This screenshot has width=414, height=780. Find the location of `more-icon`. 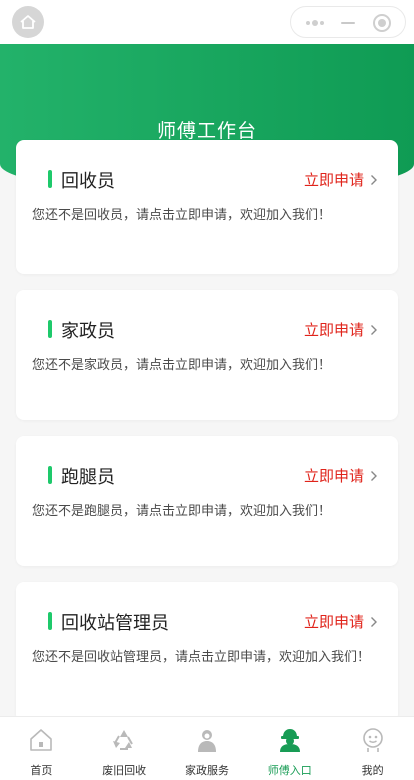

more-icon is located at coordinates (315, 23).